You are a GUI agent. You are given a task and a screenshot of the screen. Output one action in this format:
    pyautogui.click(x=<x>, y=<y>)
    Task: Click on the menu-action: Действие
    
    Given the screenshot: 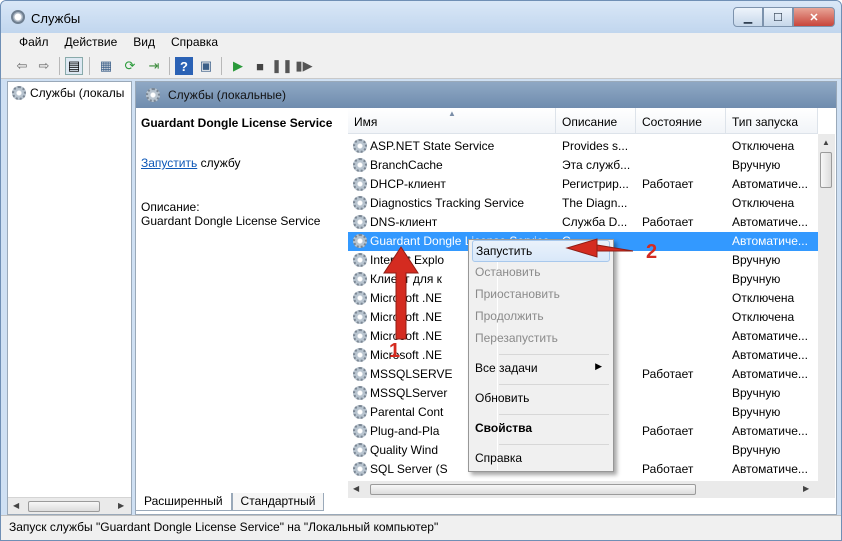 What is the action you would take?
    pyautogui.click(x=91, y=43)
    